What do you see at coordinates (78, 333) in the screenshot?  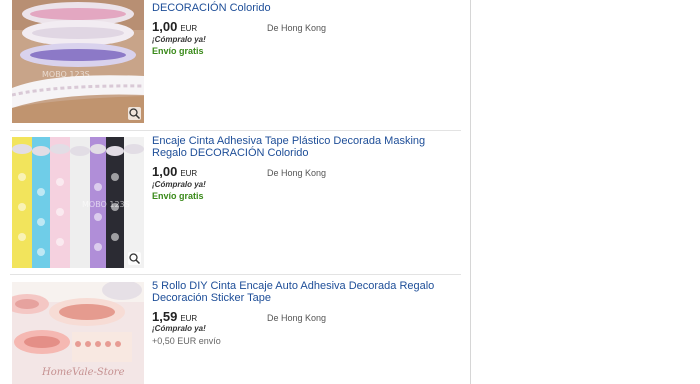 I see `listing-image: HomeVale-Store` at bounding box center [78, 333].